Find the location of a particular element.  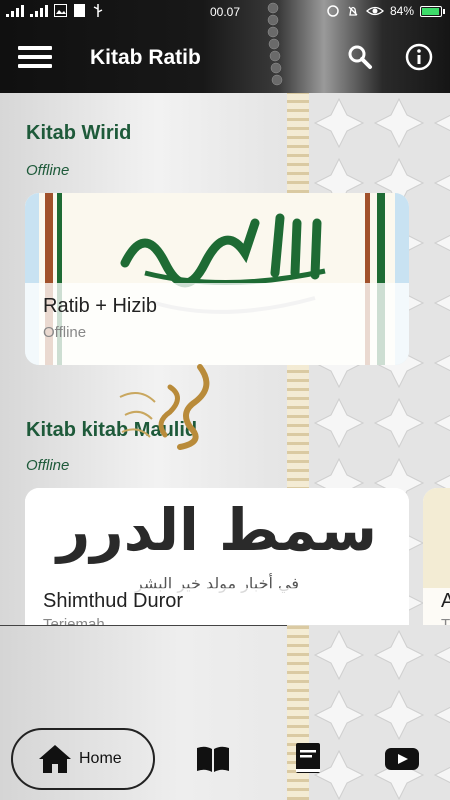

nav-home-label: Home is located at coordinates (100, 758).